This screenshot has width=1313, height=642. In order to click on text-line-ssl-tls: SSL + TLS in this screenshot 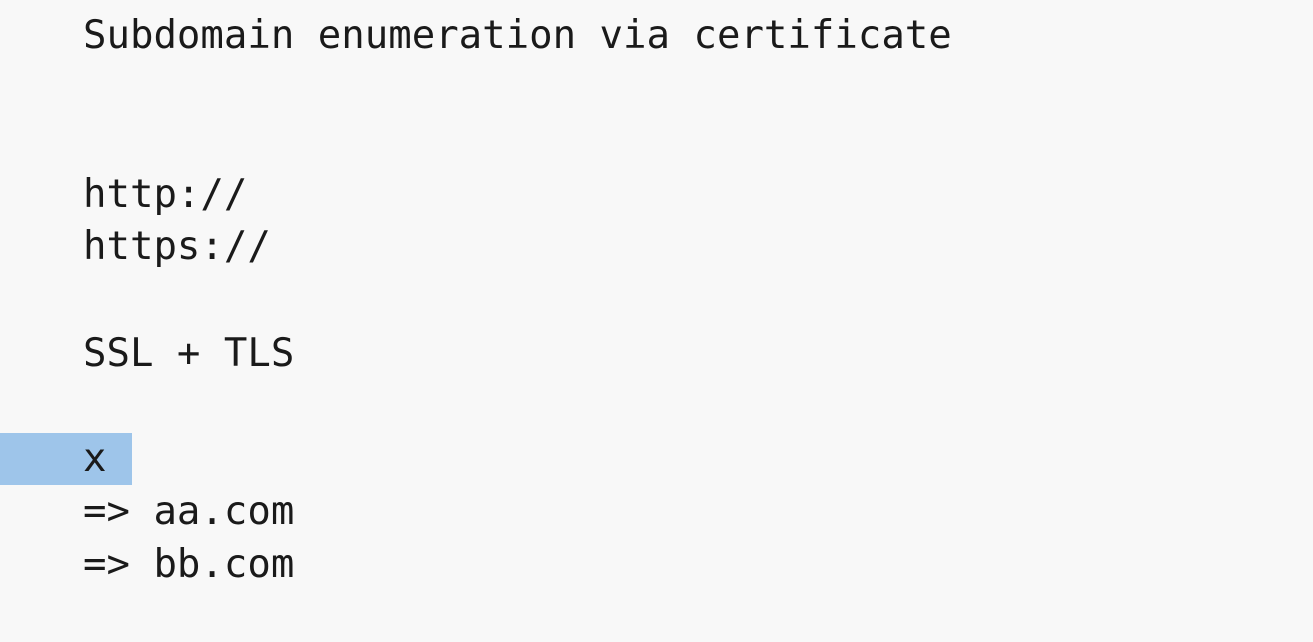, I will do `click(189, 353)`.